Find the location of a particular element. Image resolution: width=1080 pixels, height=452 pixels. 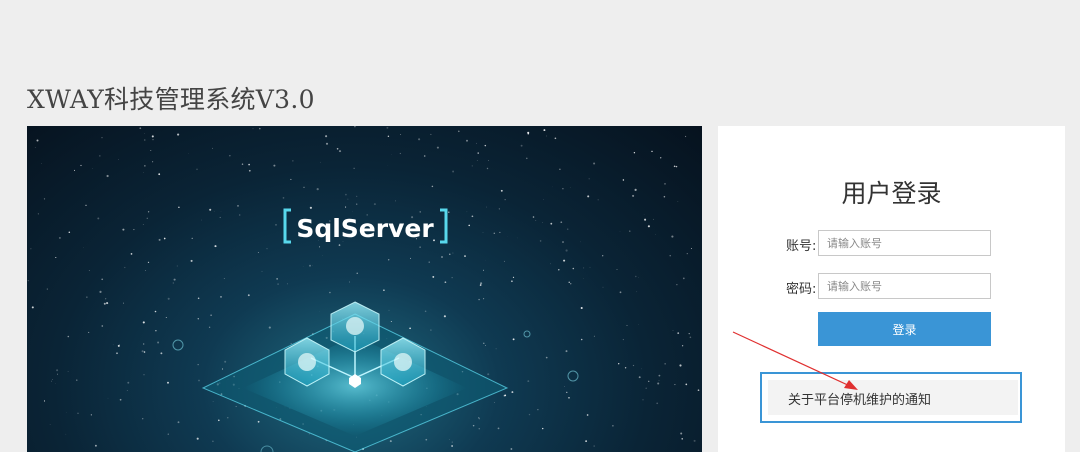

password-input is located at coordinates (904, 286).